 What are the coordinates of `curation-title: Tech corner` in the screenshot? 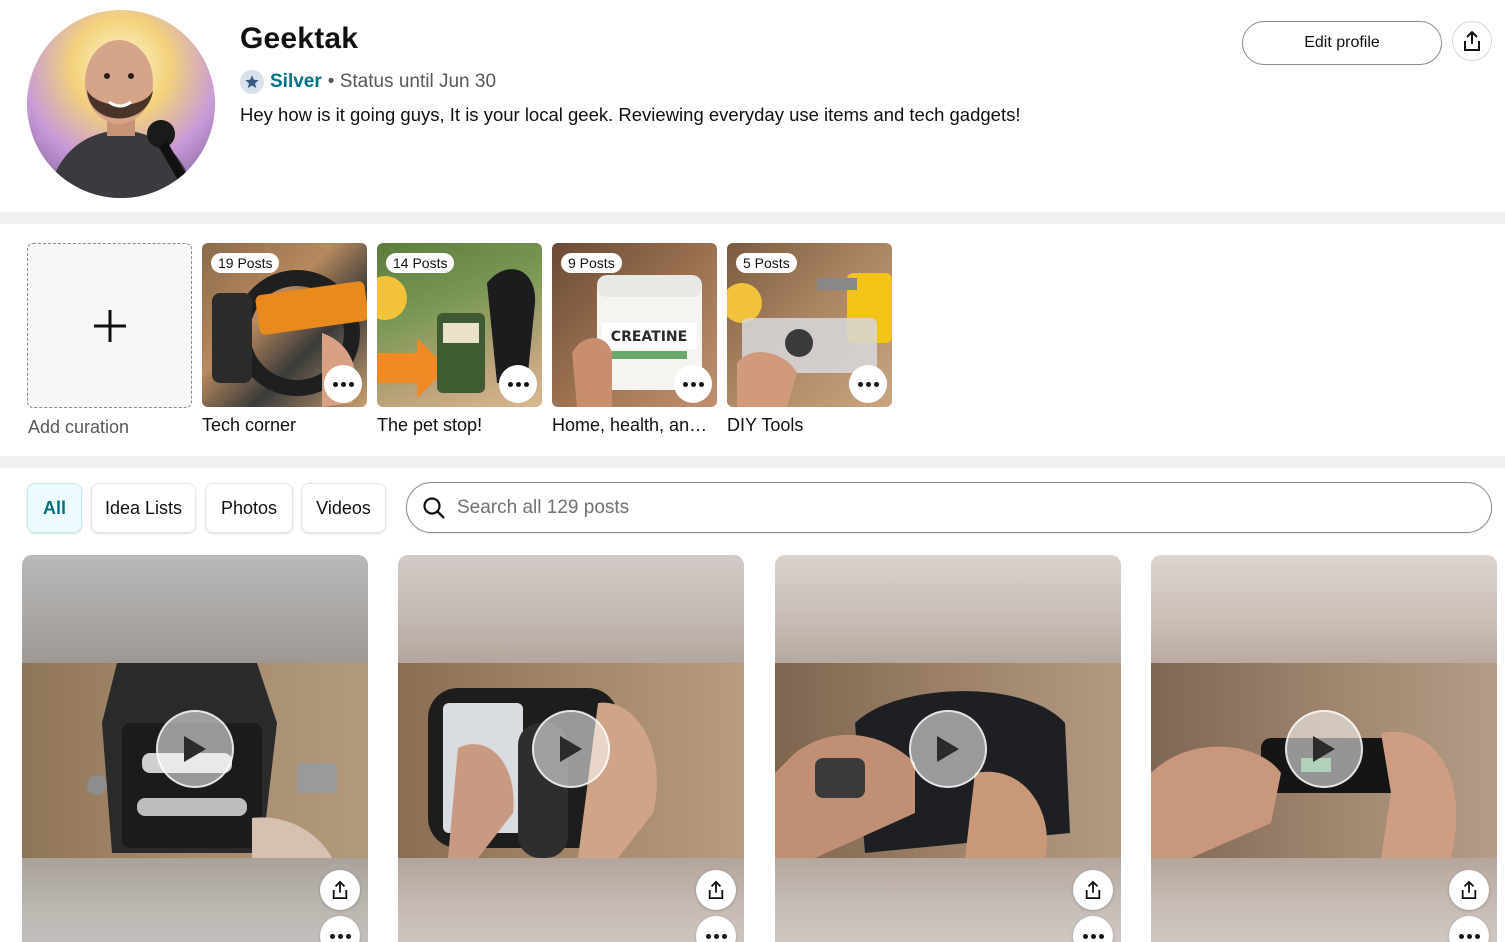 It's located at (284, 425).